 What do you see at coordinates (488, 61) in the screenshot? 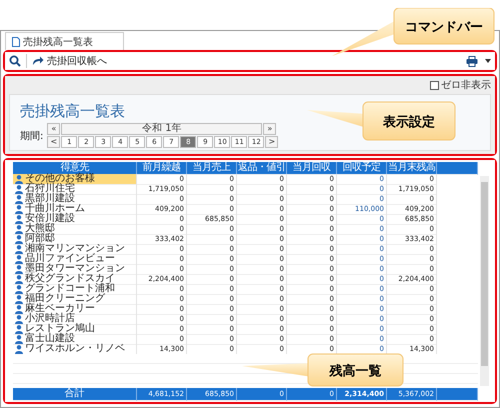
I see `caret-icon` at bounding box center [488, 61].